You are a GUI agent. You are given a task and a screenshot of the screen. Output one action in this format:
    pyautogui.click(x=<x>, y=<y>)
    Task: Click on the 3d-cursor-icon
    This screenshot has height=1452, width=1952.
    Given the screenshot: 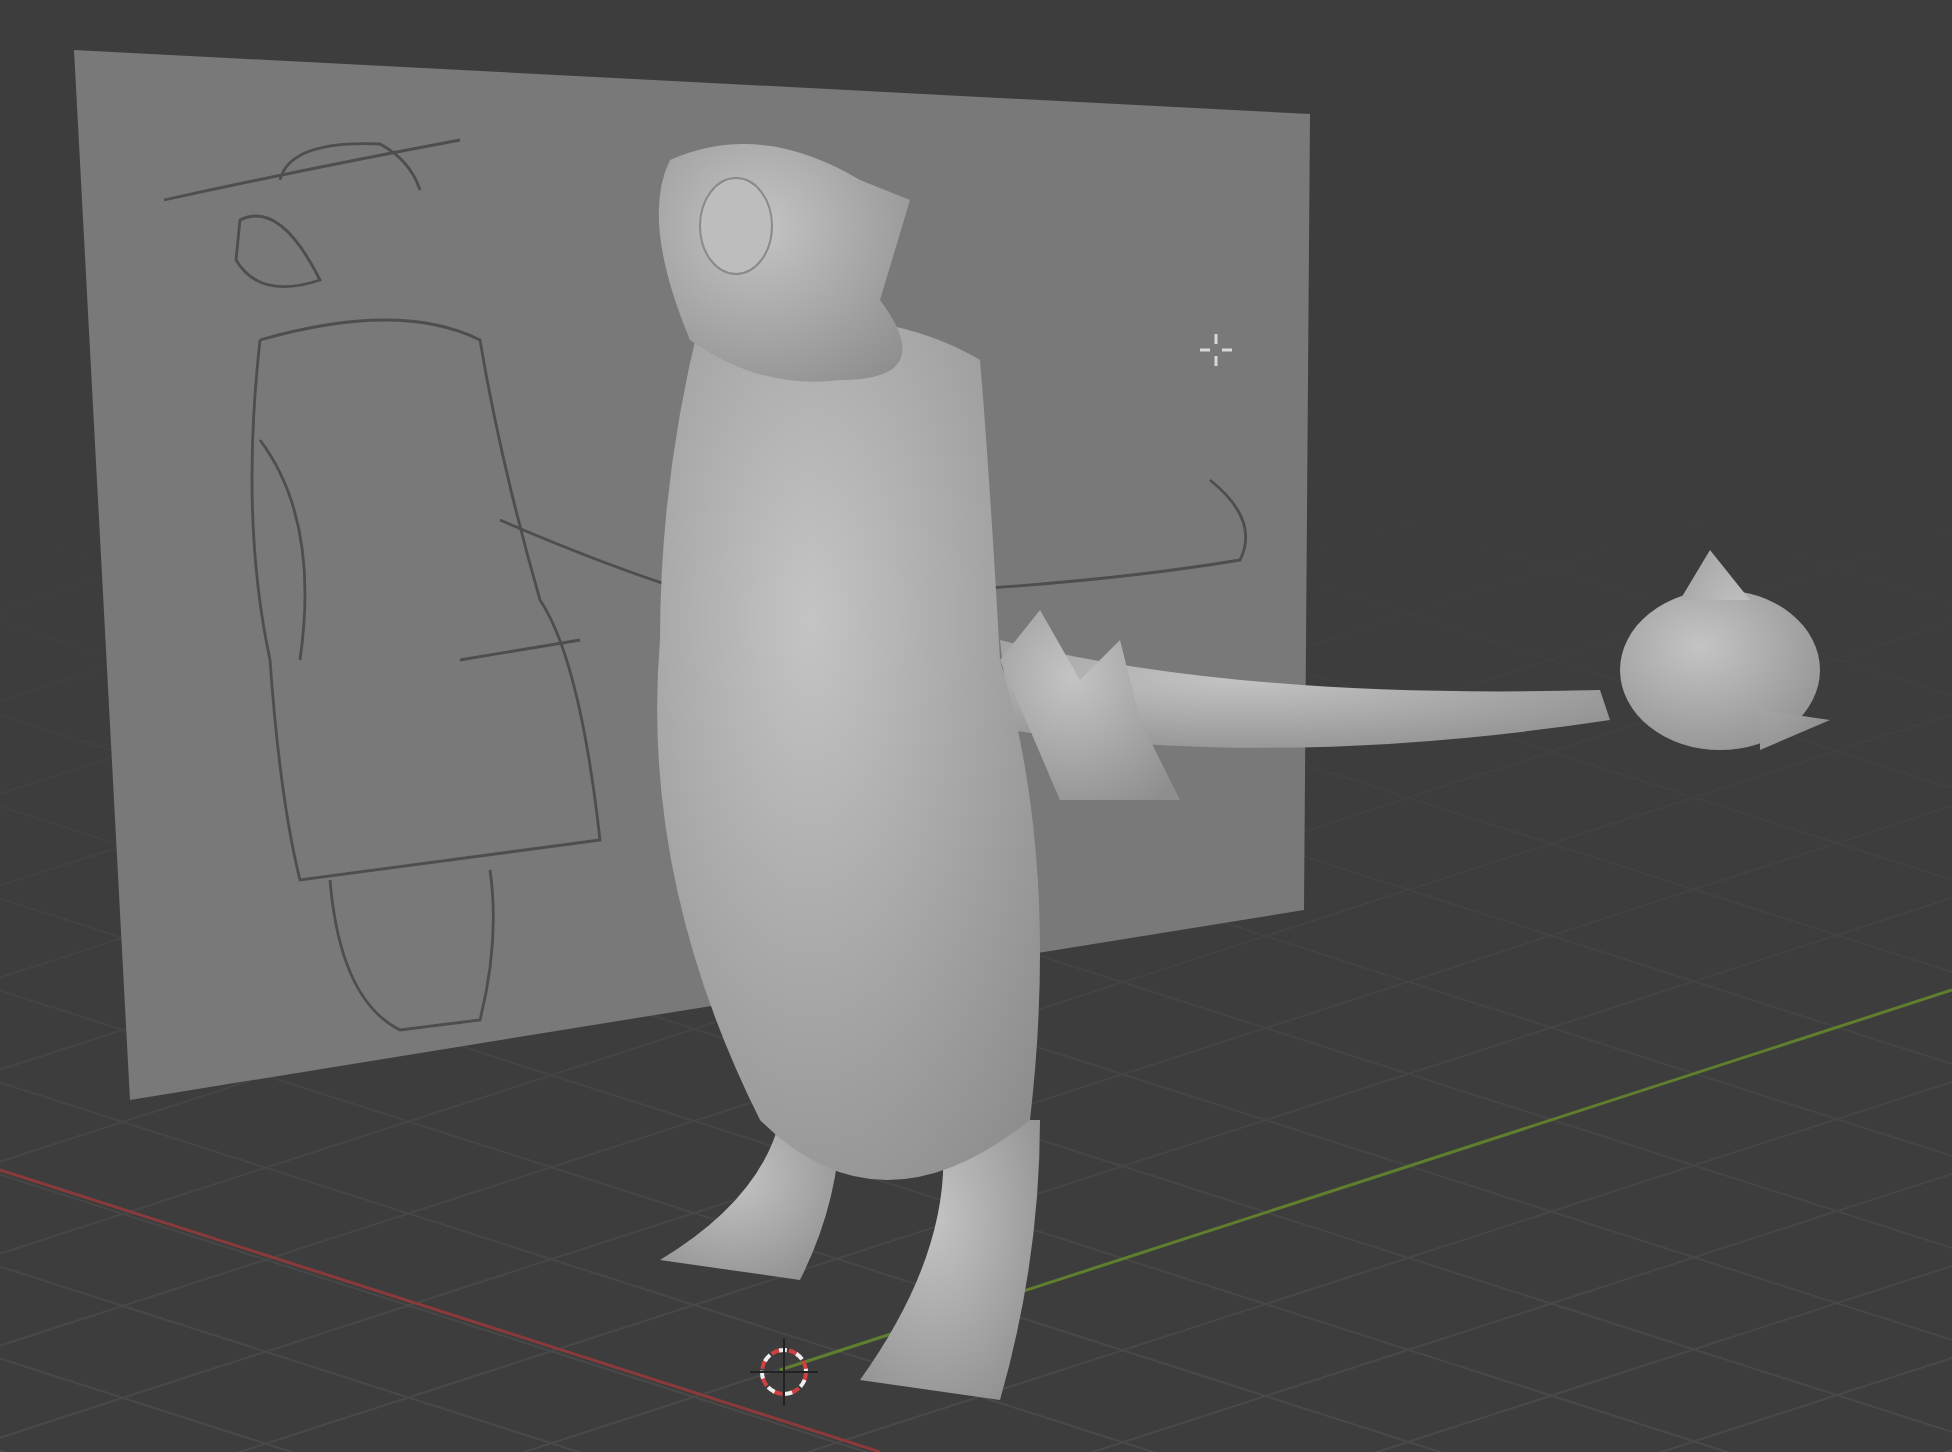 What is the action you would take?
    pyautogui.click(x=784, y=1372)
    